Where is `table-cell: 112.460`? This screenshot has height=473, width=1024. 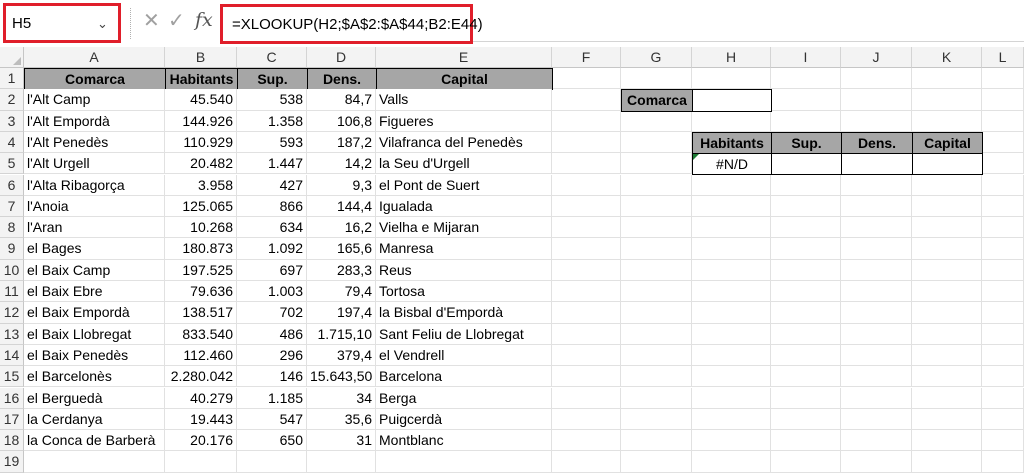 table-cell: 112.460 is located at coordinates (201, 355).